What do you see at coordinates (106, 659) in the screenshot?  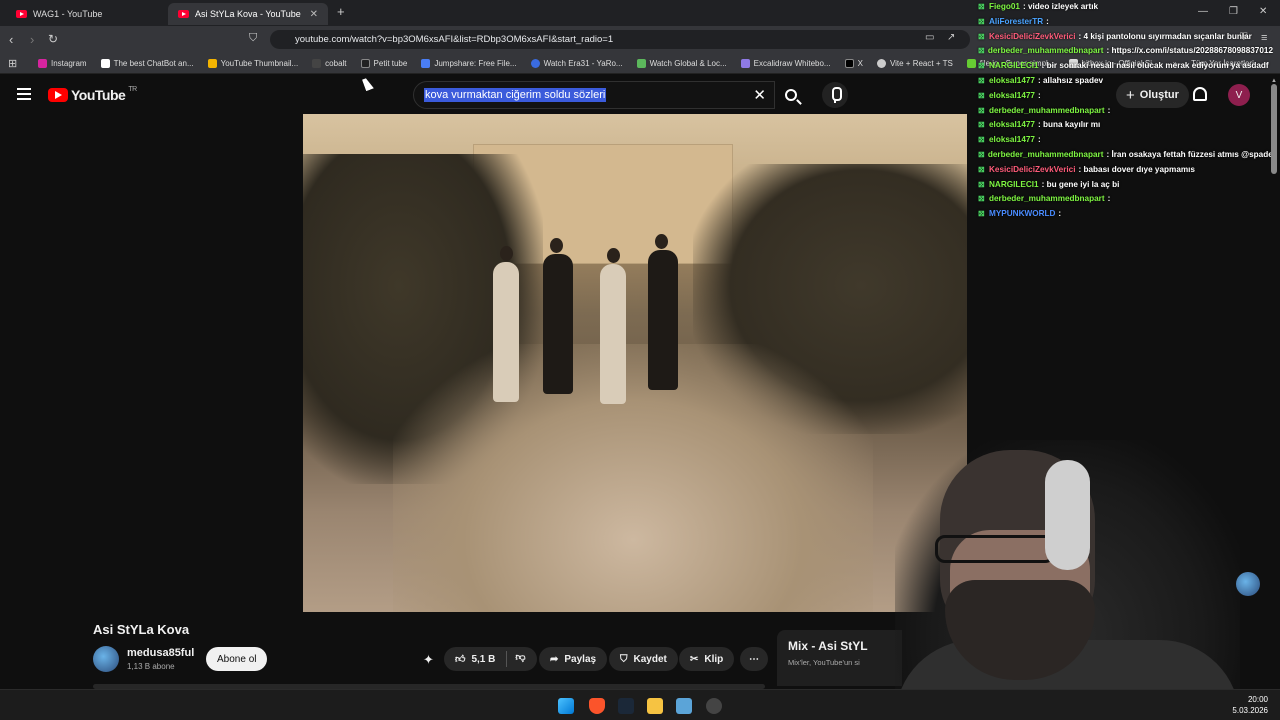 I see `channel-avatar` at bounding box center [106, 659].